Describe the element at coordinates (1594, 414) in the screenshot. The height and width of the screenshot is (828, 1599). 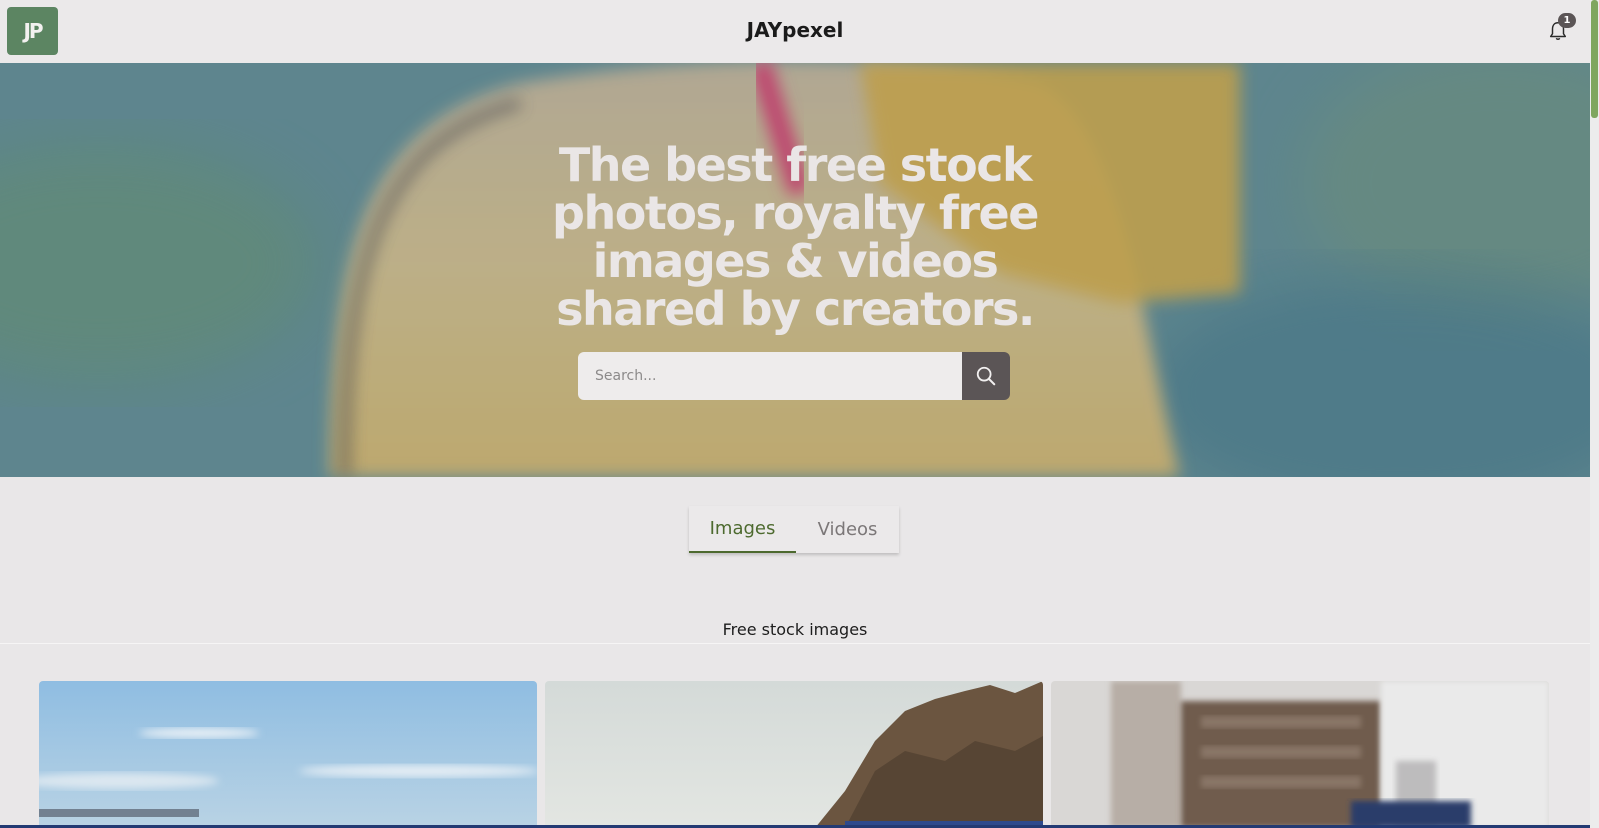
I see `page-scrollbar` at that location.